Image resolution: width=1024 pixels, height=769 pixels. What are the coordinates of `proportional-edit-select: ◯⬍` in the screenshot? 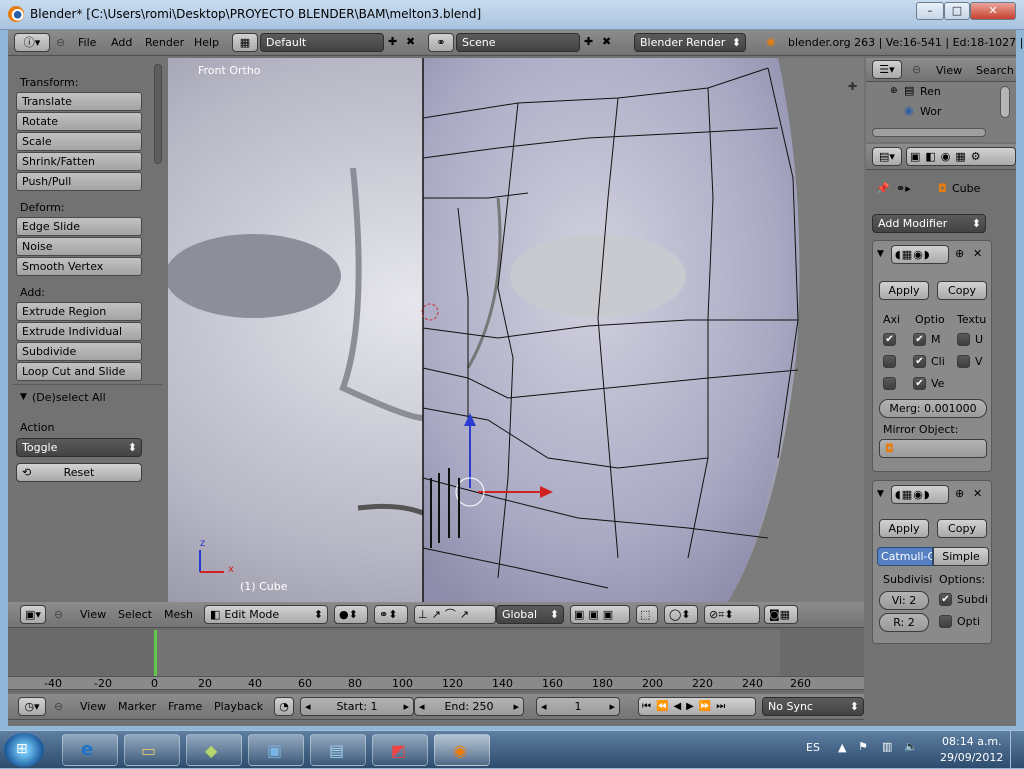 It's located at (681, 614).